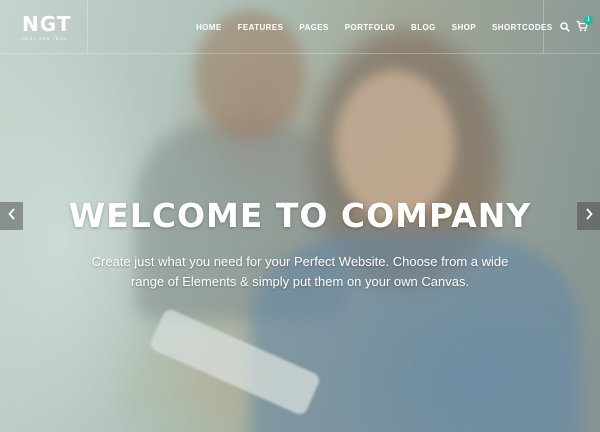 The height and width of the screenshot is (432, 600). What do you see at coordinates (423, 27) in the screenshot?
I see `nav-item-blog: BLOG` at bounding box center [423, 27].